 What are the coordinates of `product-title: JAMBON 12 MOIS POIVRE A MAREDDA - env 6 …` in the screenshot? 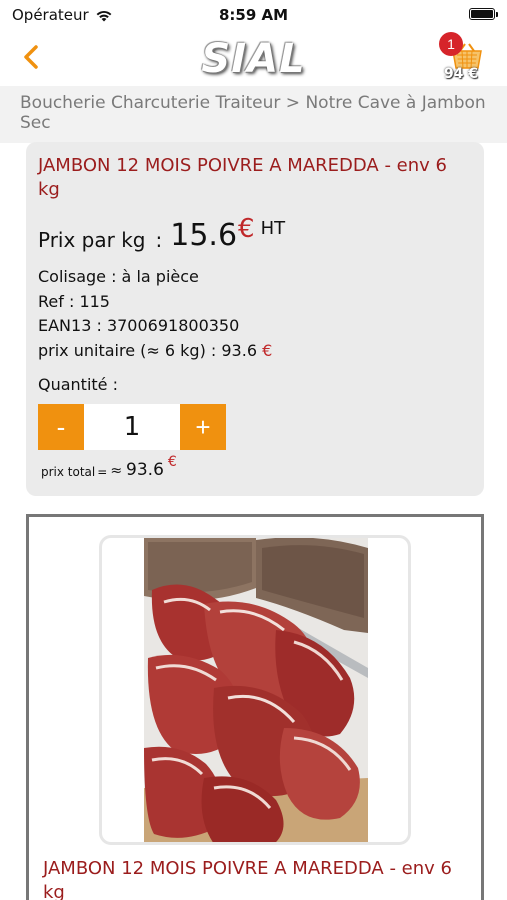 It's located at (242, 177).